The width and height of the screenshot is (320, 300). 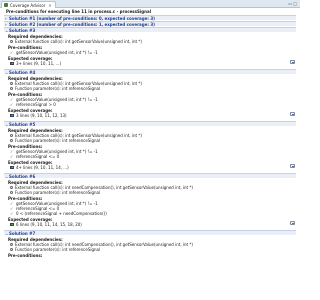 I want to click on coverage-item: 6 lines (9, 10, 11, 14, 15, 18, 20), so click(x=152, y=224).